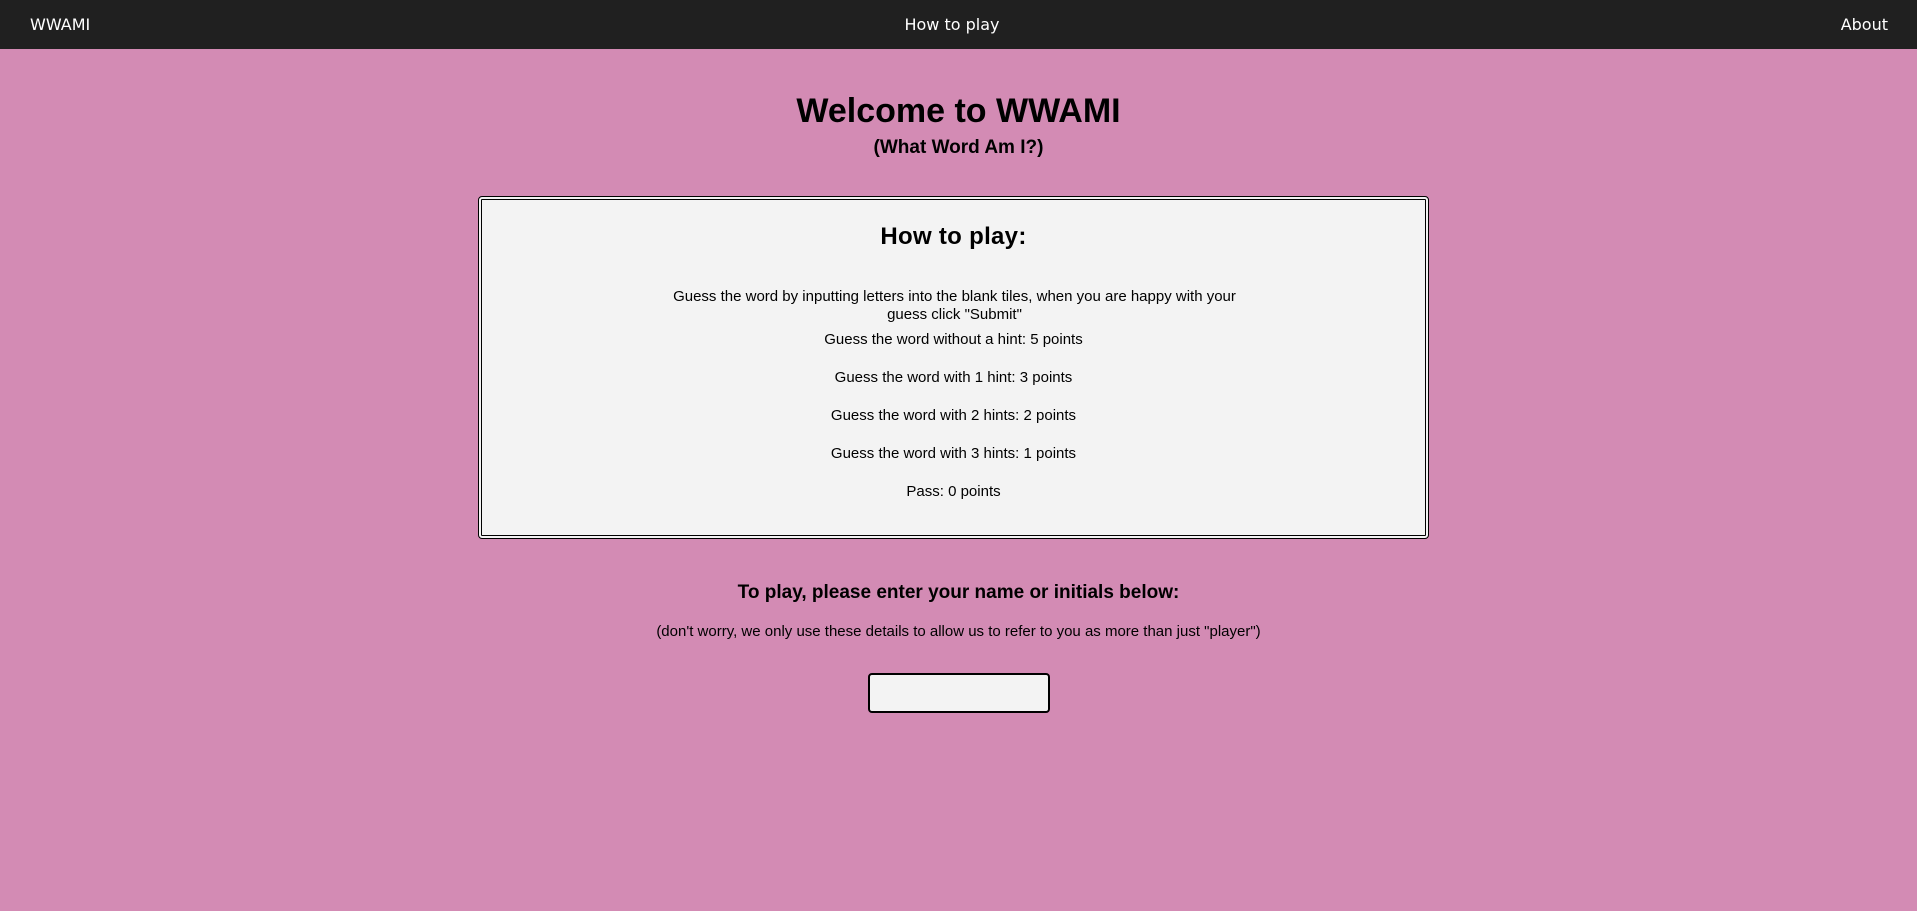 Image resolution: width=1917 pixels, height=911 pixels. I want to click on rule-three-hints: Guess the word with 3 hints: 1 points, so click(953, 453).